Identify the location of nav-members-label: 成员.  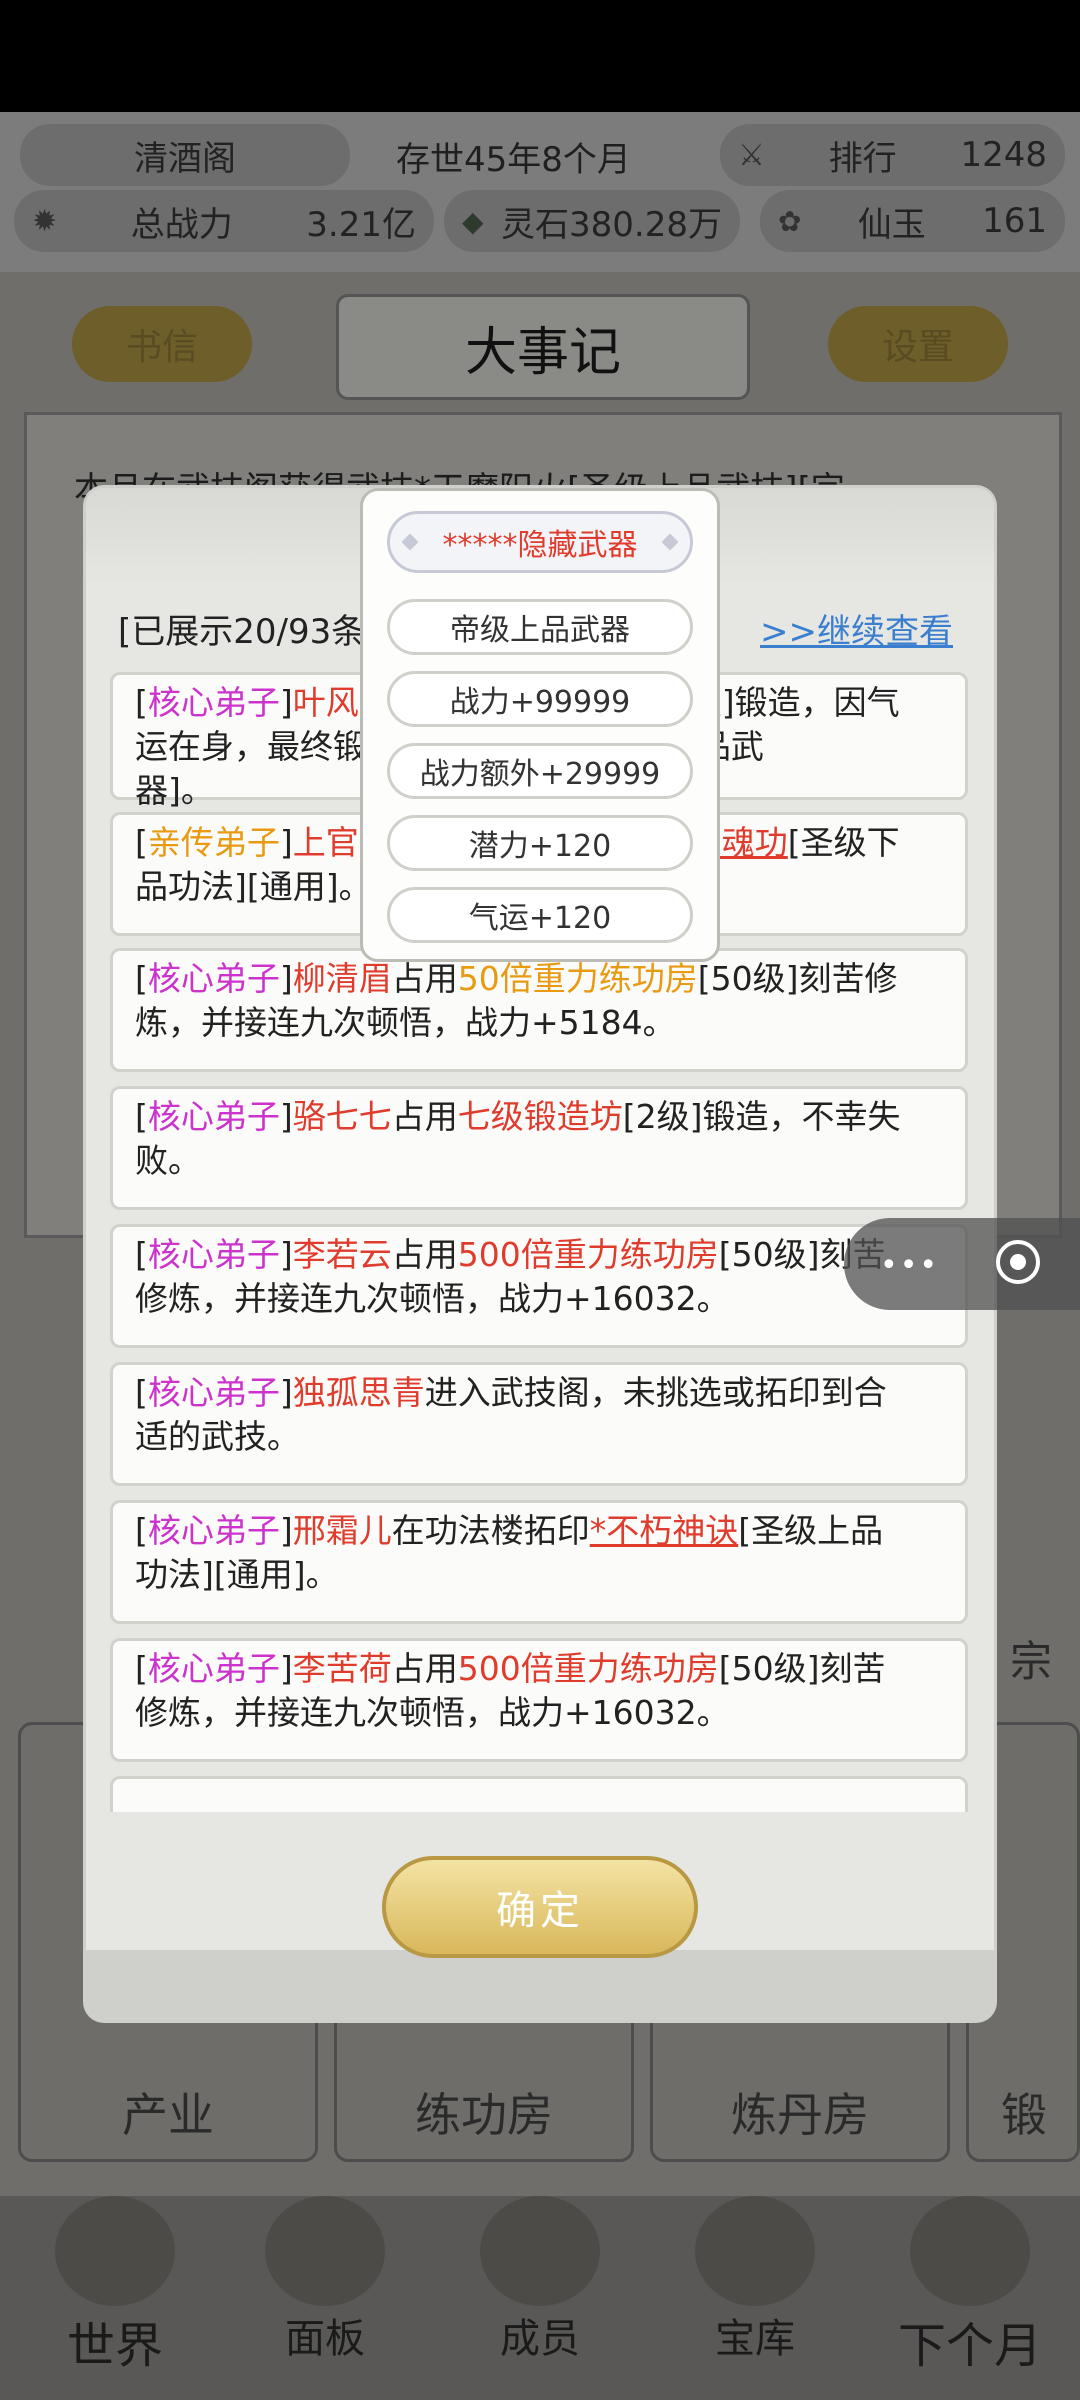
(540, 2339).